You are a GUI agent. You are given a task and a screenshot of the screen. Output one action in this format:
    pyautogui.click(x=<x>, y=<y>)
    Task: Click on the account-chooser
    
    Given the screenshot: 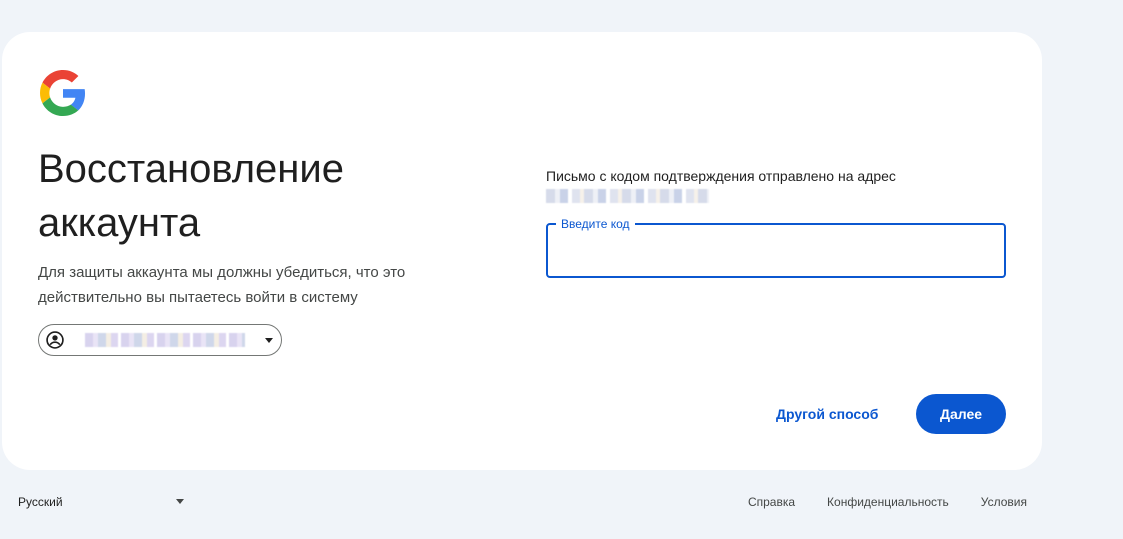 What is the action you would take?
    pyautogui.click(x=160, y=340)
    